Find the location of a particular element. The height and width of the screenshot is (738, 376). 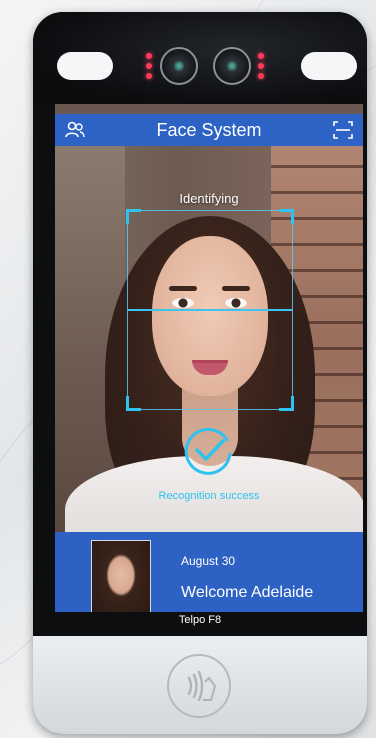

nfc-contactless-icon is located at coordinates (201, 686).